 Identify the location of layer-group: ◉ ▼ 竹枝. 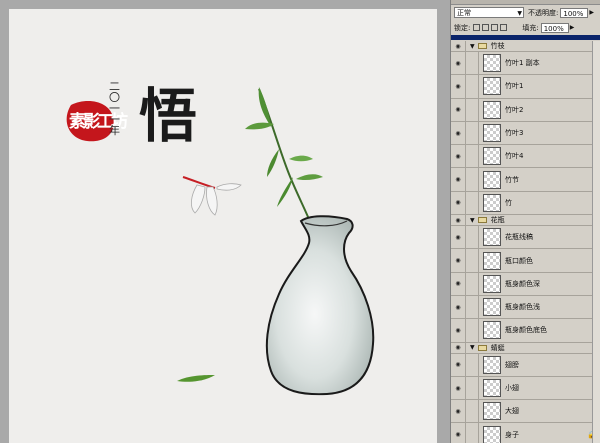
(525, 46).